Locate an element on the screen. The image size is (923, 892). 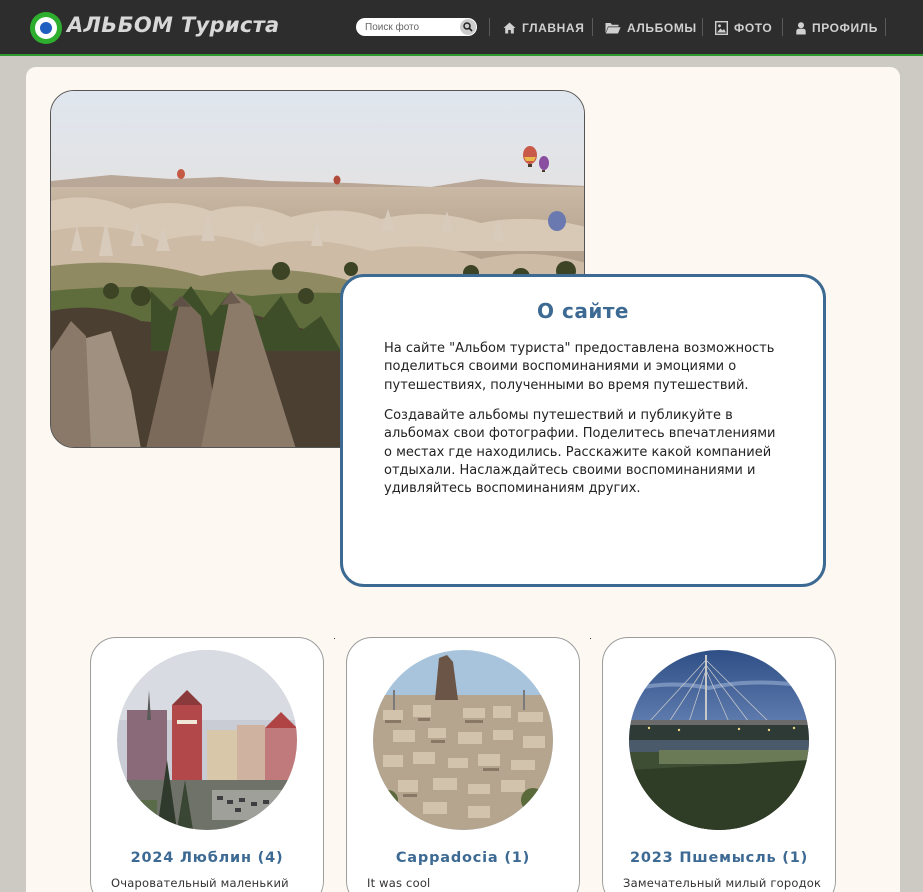
search-icon is located at coordinates (468, 27).